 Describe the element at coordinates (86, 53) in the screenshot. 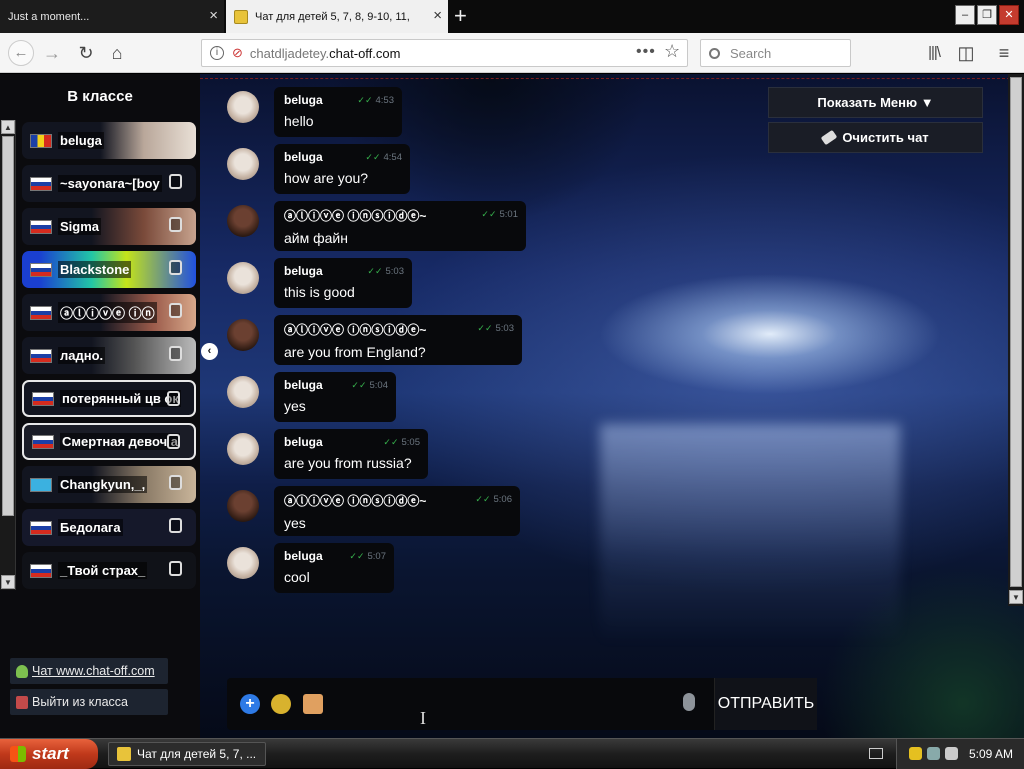

I see `reload-button: ↻` at that location.